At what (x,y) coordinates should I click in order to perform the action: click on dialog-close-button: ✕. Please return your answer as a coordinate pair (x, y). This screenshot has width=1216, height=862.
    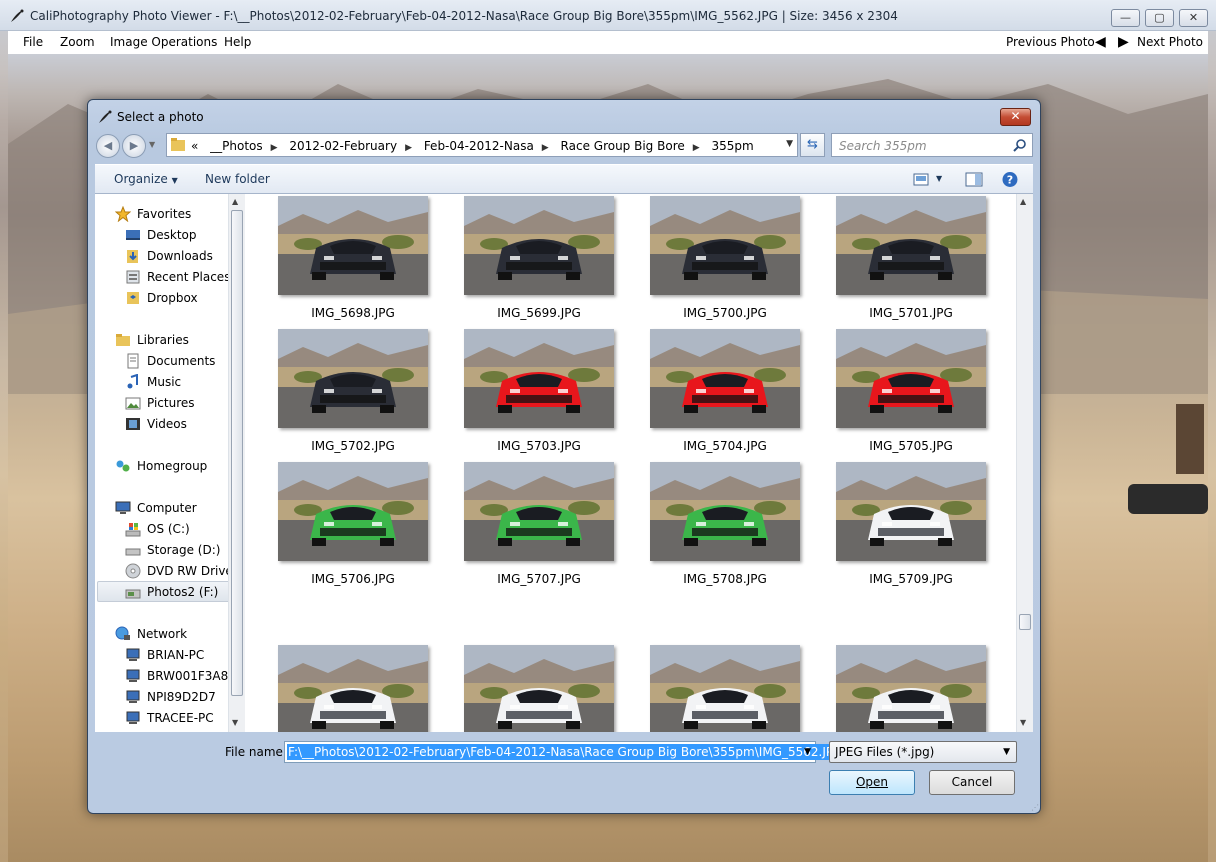
    Looking at the image, I should click on (1015, 117).